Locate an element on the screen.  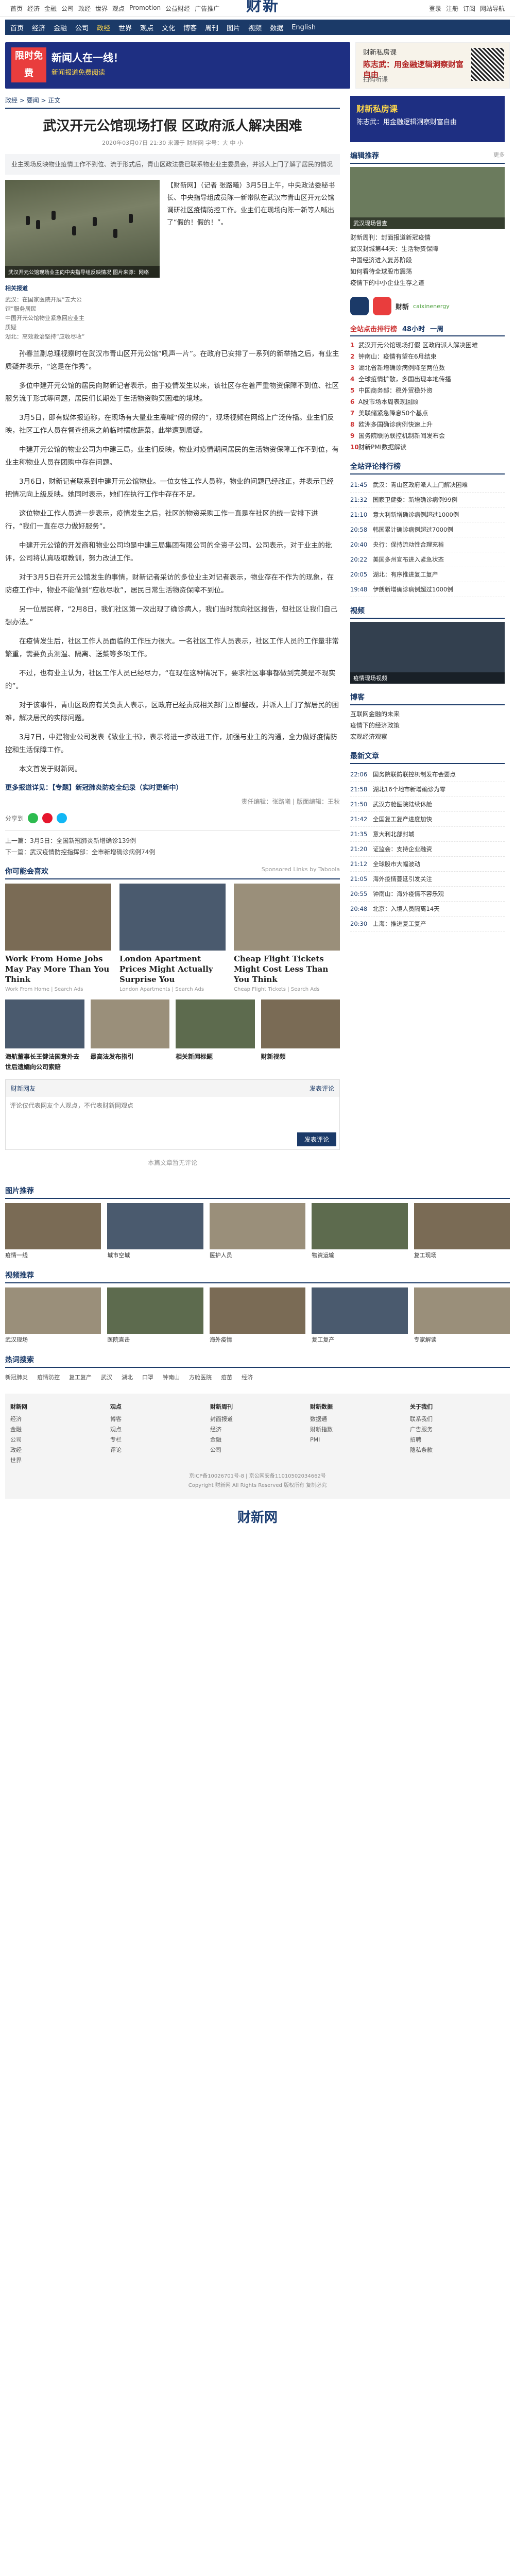
hot-item: 10财新PMI数据解读 is located at coordinates (428, 447).